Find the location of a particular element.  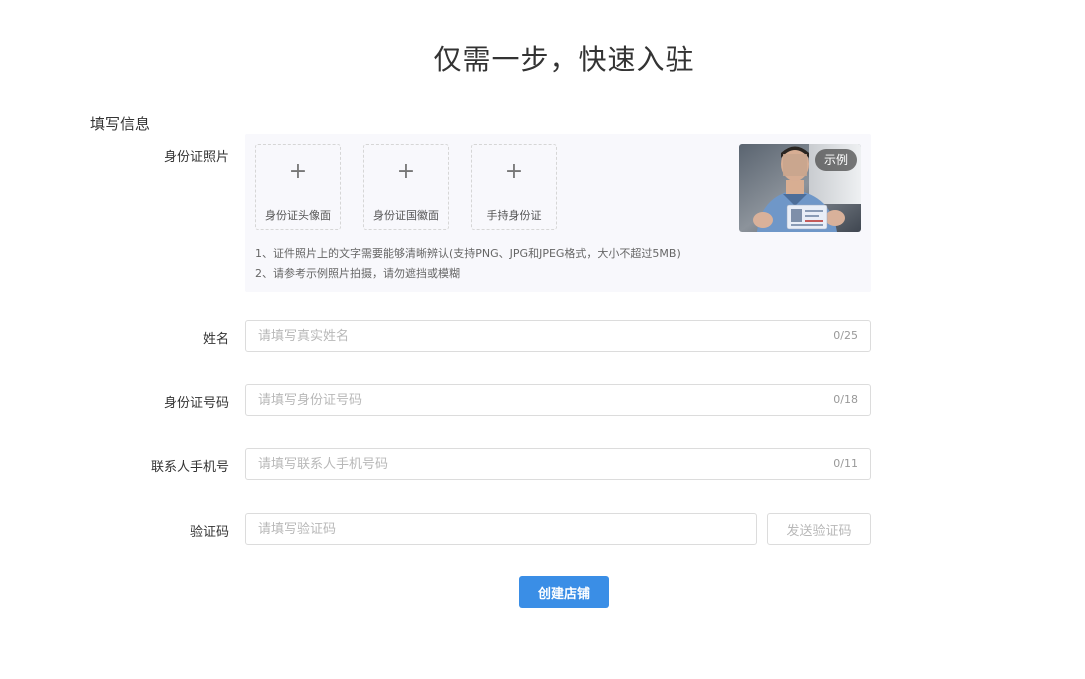

verification-code-input is located at coordinates (501, 529).